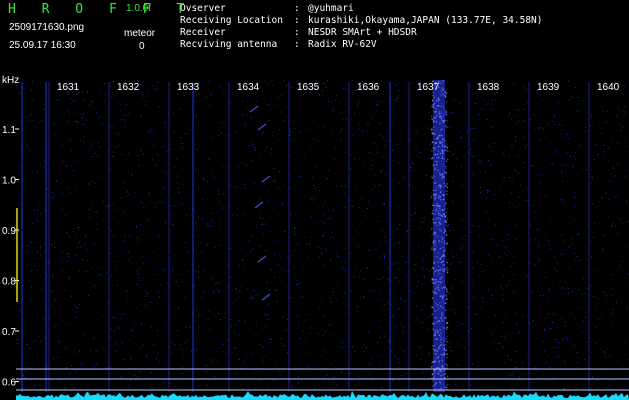 Image resolution: width=629 pixels, height=400 pixels. What do you see at coordinates (9, 130) in the screenshot?
I see `freq-tick-label: 1.1` at bounding box center [9, 130].